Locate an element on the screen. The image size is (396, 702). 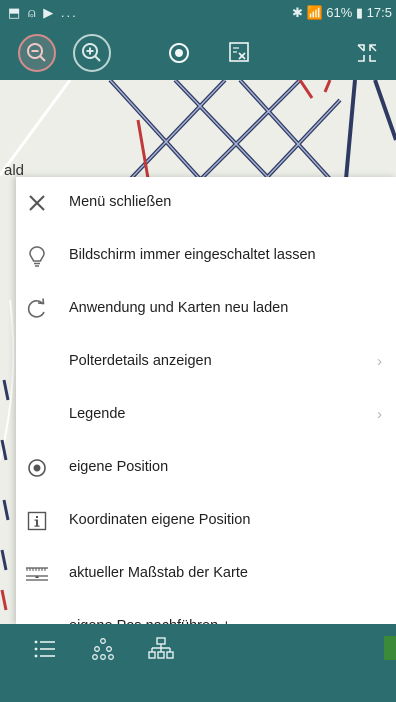
lightbulb-icon is located at coordinates (37, 256).